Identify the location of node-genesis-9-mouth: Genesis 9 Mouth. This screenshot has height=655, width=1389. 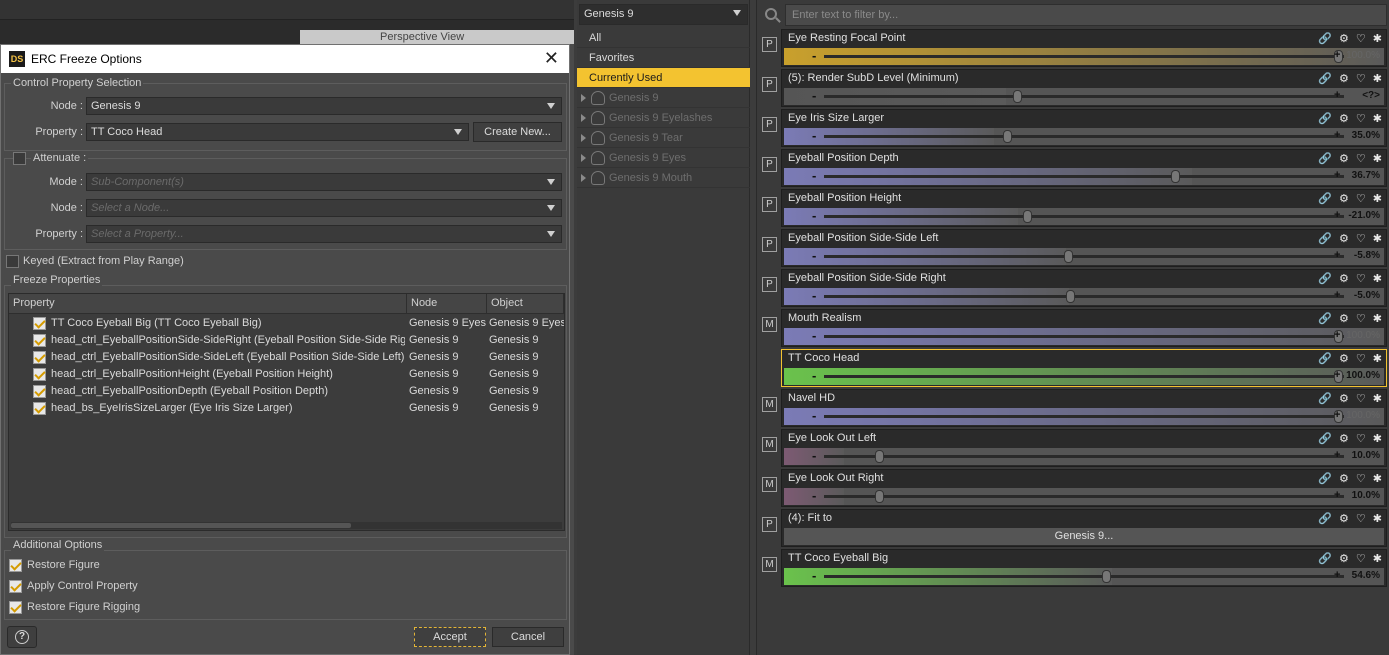
(663, 178).